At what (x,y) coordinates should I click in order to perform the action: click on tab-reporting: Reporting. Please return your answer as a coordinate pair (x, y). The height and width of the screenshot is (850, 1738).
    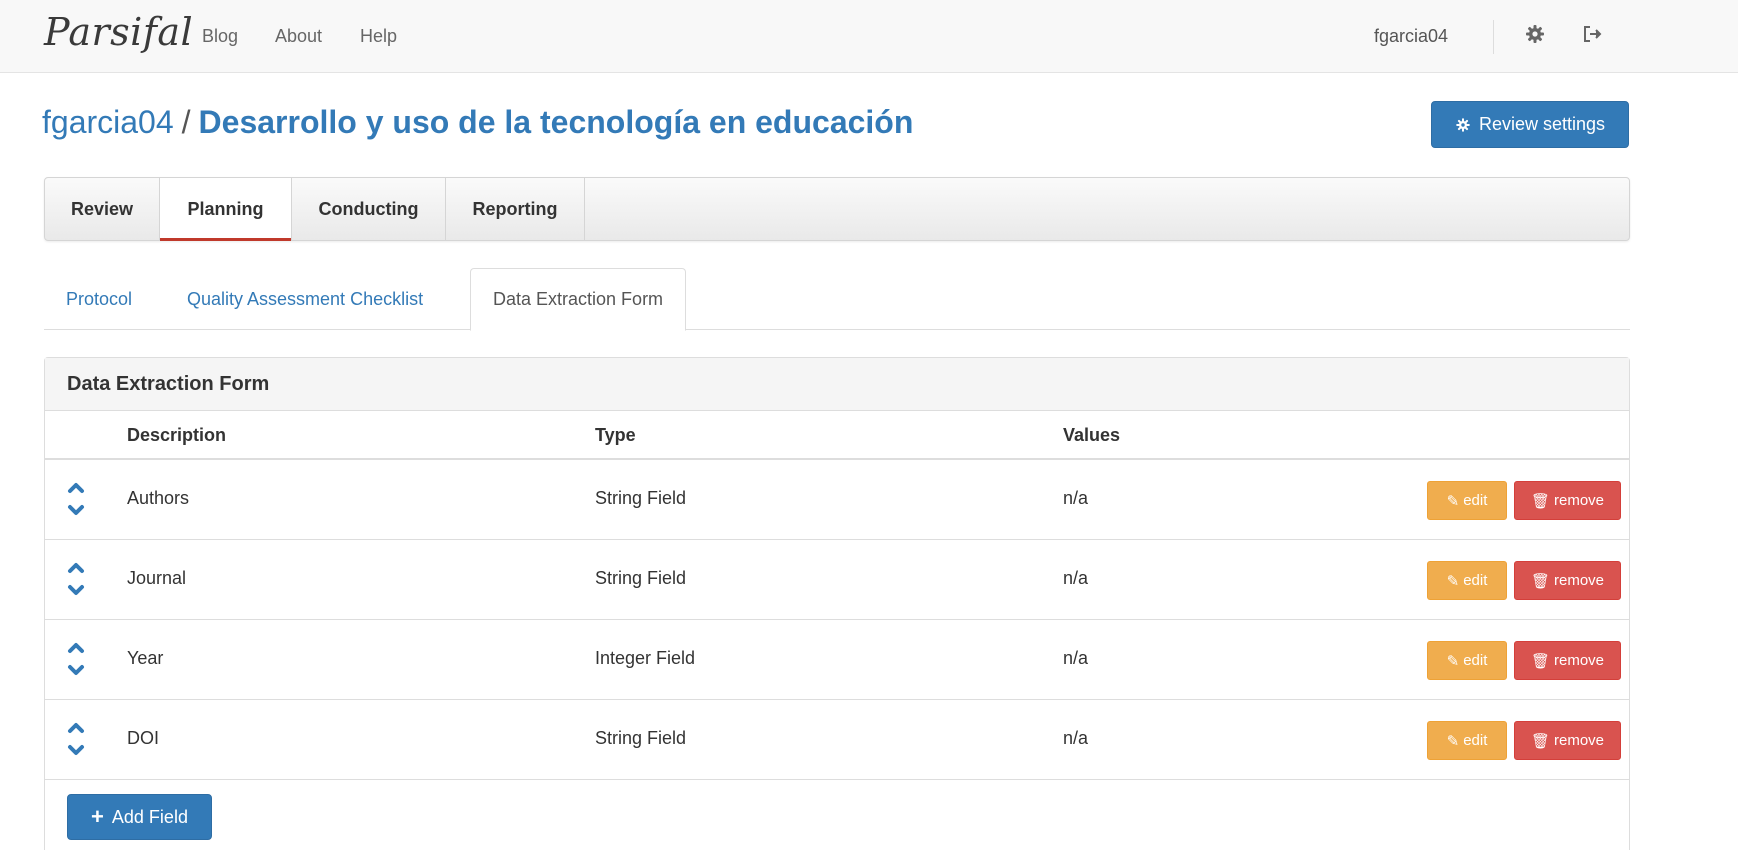
    Looking at the image, I should click on (515, 209).